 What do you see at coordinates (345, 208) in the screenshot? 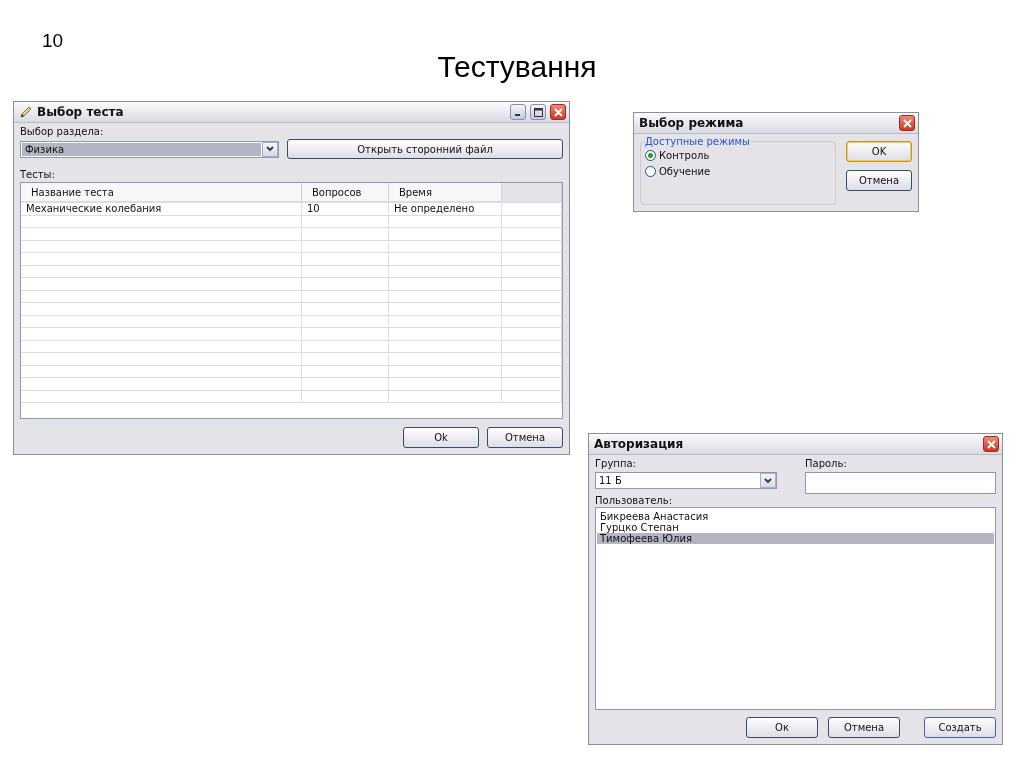
I see `table-cell: 10` at bounding box center [345, 208].